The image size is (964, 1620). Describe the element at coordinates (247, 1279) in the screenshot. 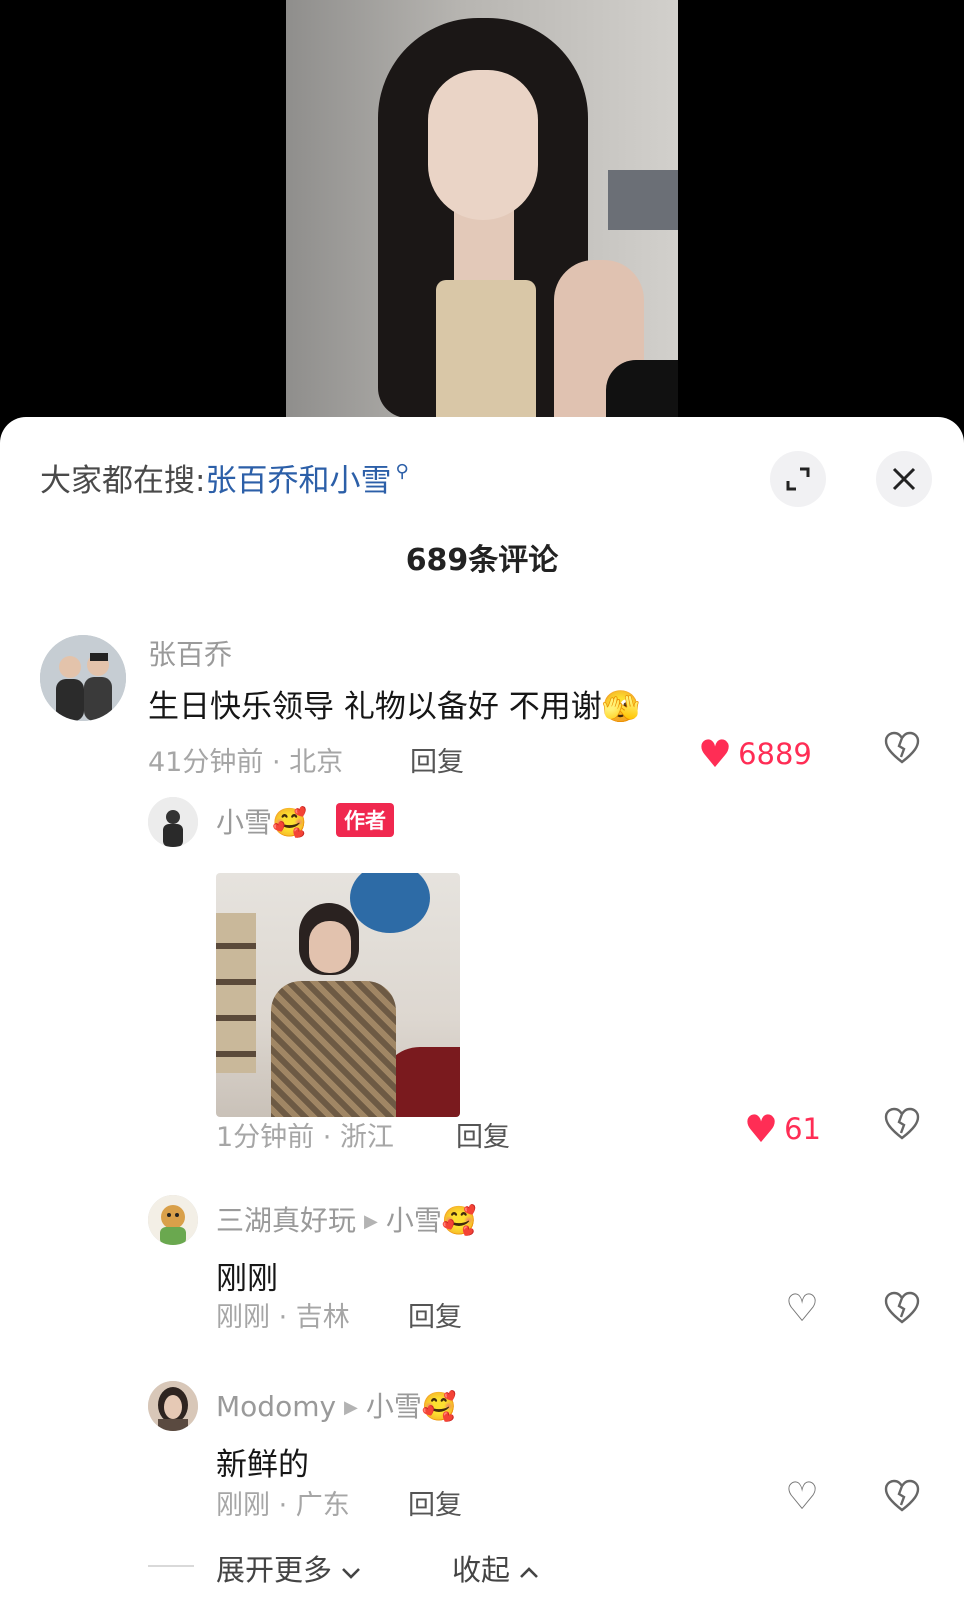

I see `reply-text: 刚刚` at that location.